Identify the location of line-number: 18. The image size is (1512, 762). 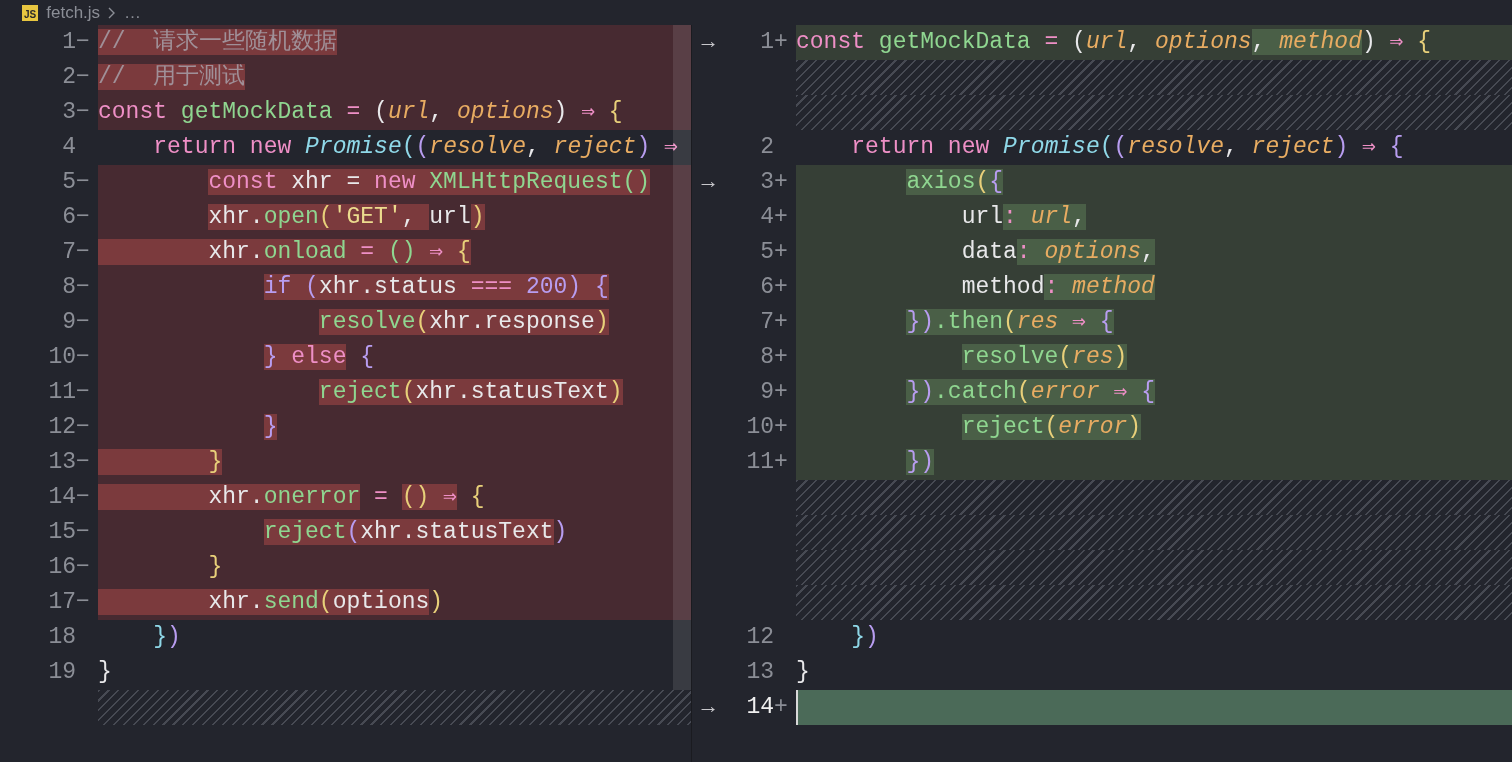
(62, 638).